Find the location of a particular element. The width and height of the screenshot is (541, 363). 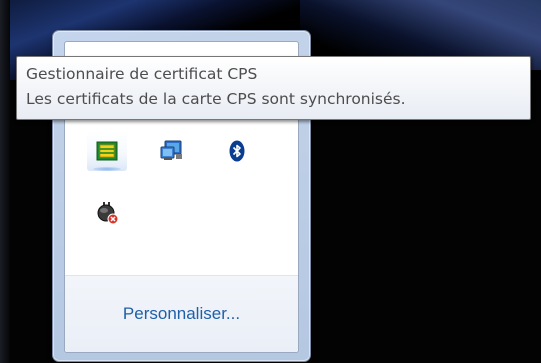

cps-card-icon is located at coordinates (107, 151).